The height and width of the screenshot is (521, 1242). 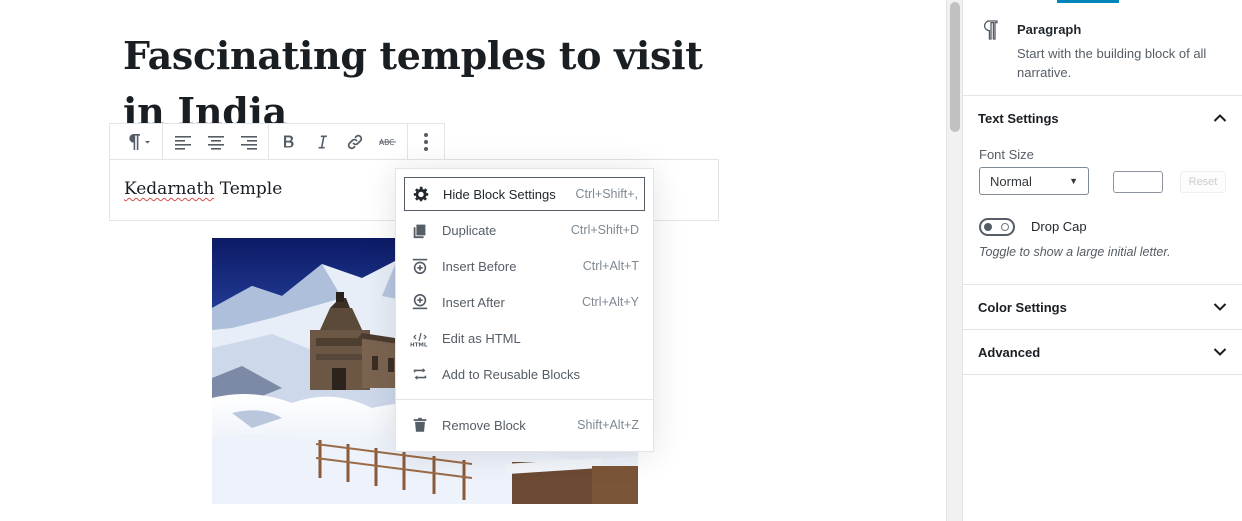 I want to click on toolbar-group-block-type, so click(x=136, y=142).